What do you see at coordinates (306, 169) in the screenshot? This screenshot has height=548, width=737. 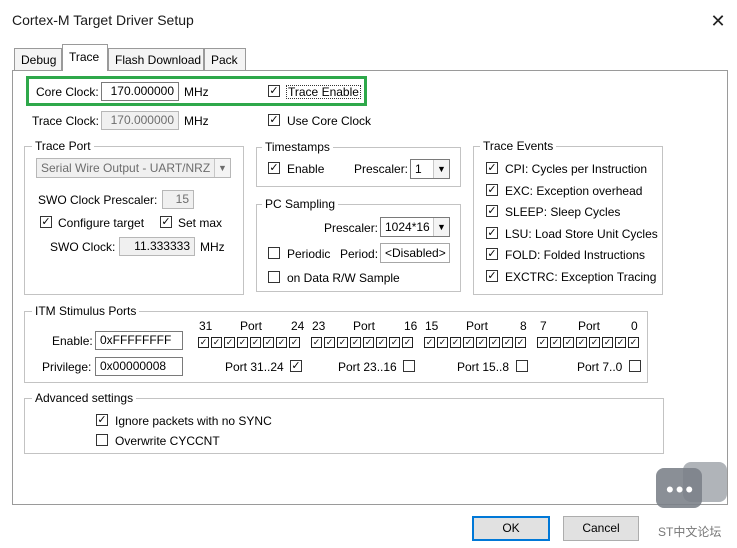 I see `timestamps-enable-label: Enable` at bounding box center [306, 169].